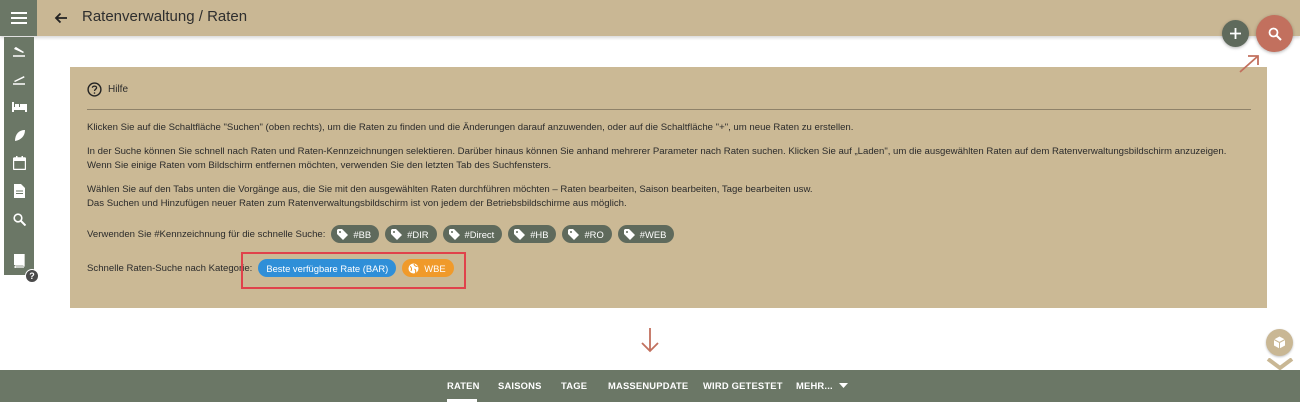 This screenshot has width=1300, height=402. Describe the element at coordinates (669, 109) in the screenshot. I see `help-divider` at that location.